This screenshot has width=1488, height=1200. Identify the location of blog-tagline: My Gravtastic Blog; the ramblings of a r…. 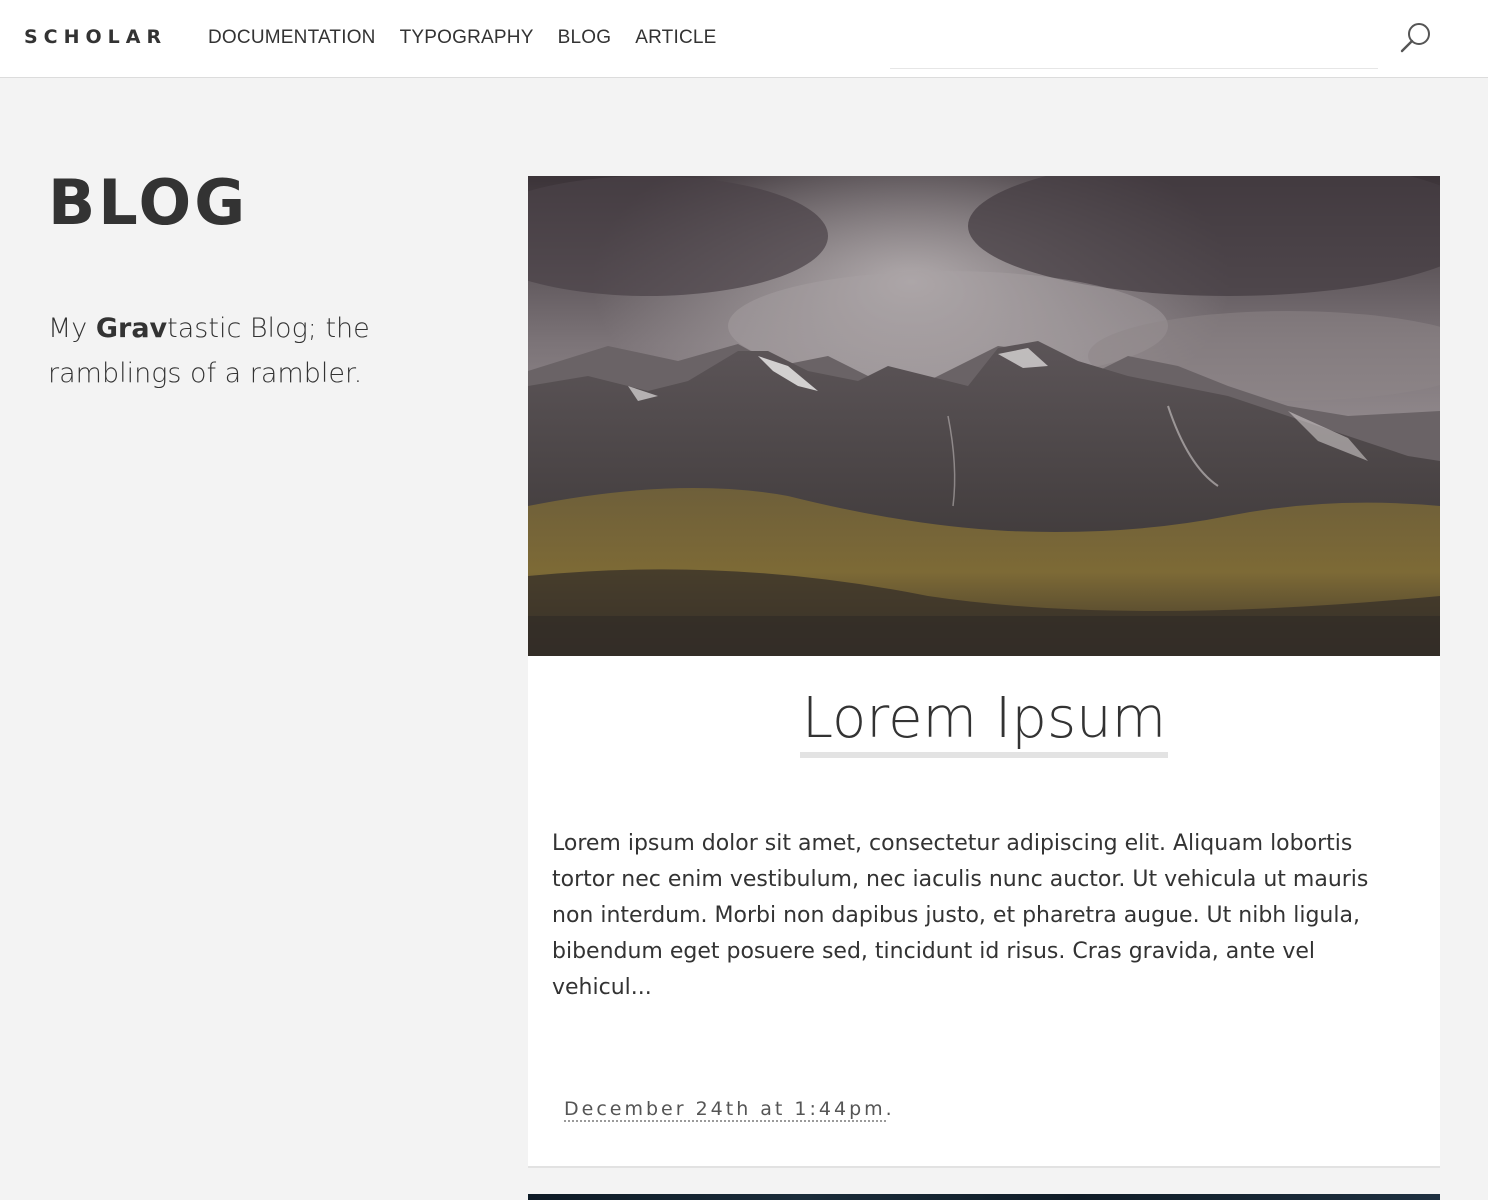
(238, 351).